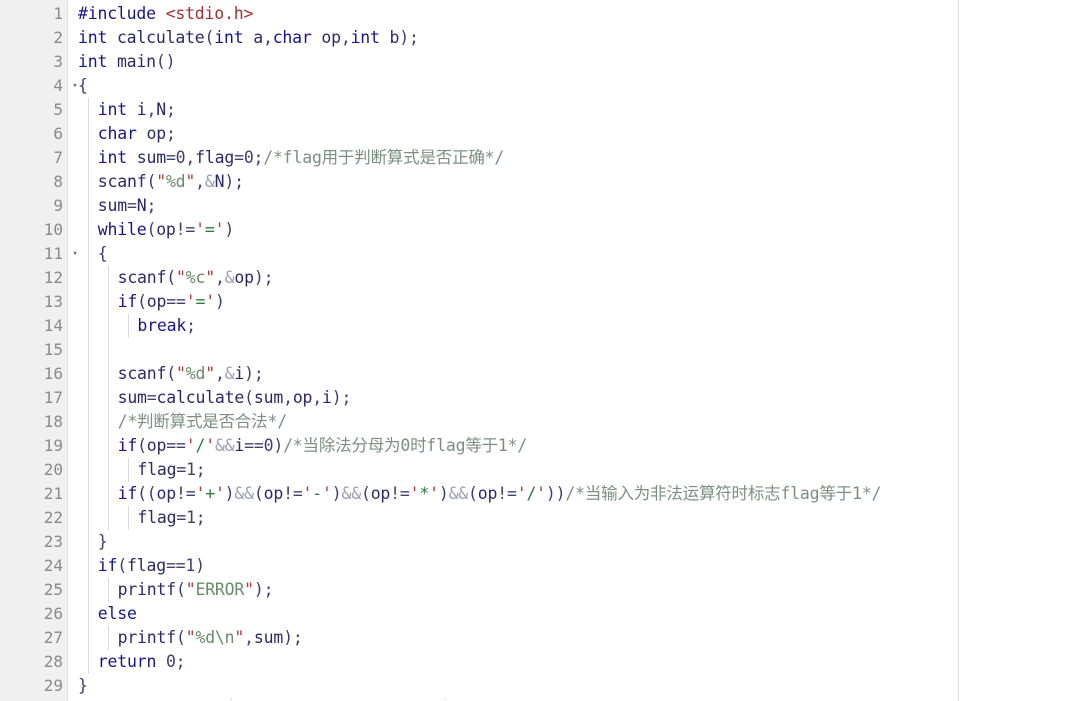 Image resolution: width=1069 pixels, height=701 pixels. What do you see at coordinates (53, 253) in the screenshot?
I see `line-number: 11` at bounding box center [53, 253].